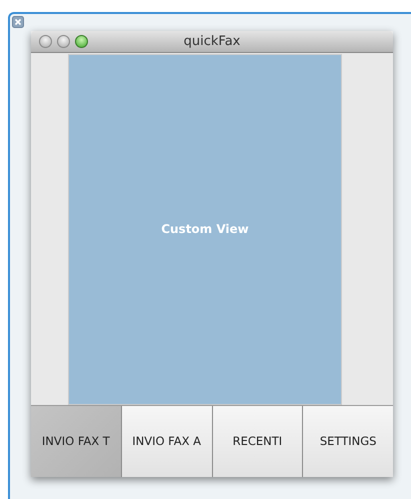 The image size is (411, 499). Describe the element at coordinates (212, 41) in the screenshot. I see `window-title: quickFax` at that location.